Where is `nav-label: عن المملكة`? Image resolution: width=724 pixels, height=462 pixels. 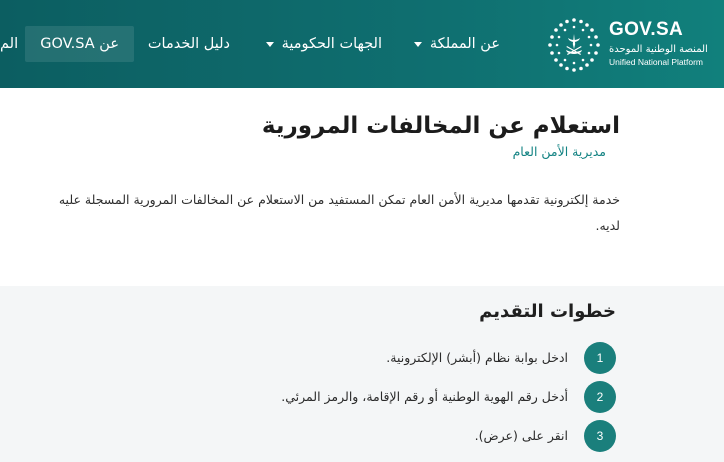
nav-label: عن المملكة is located at coordinates (464, 44).